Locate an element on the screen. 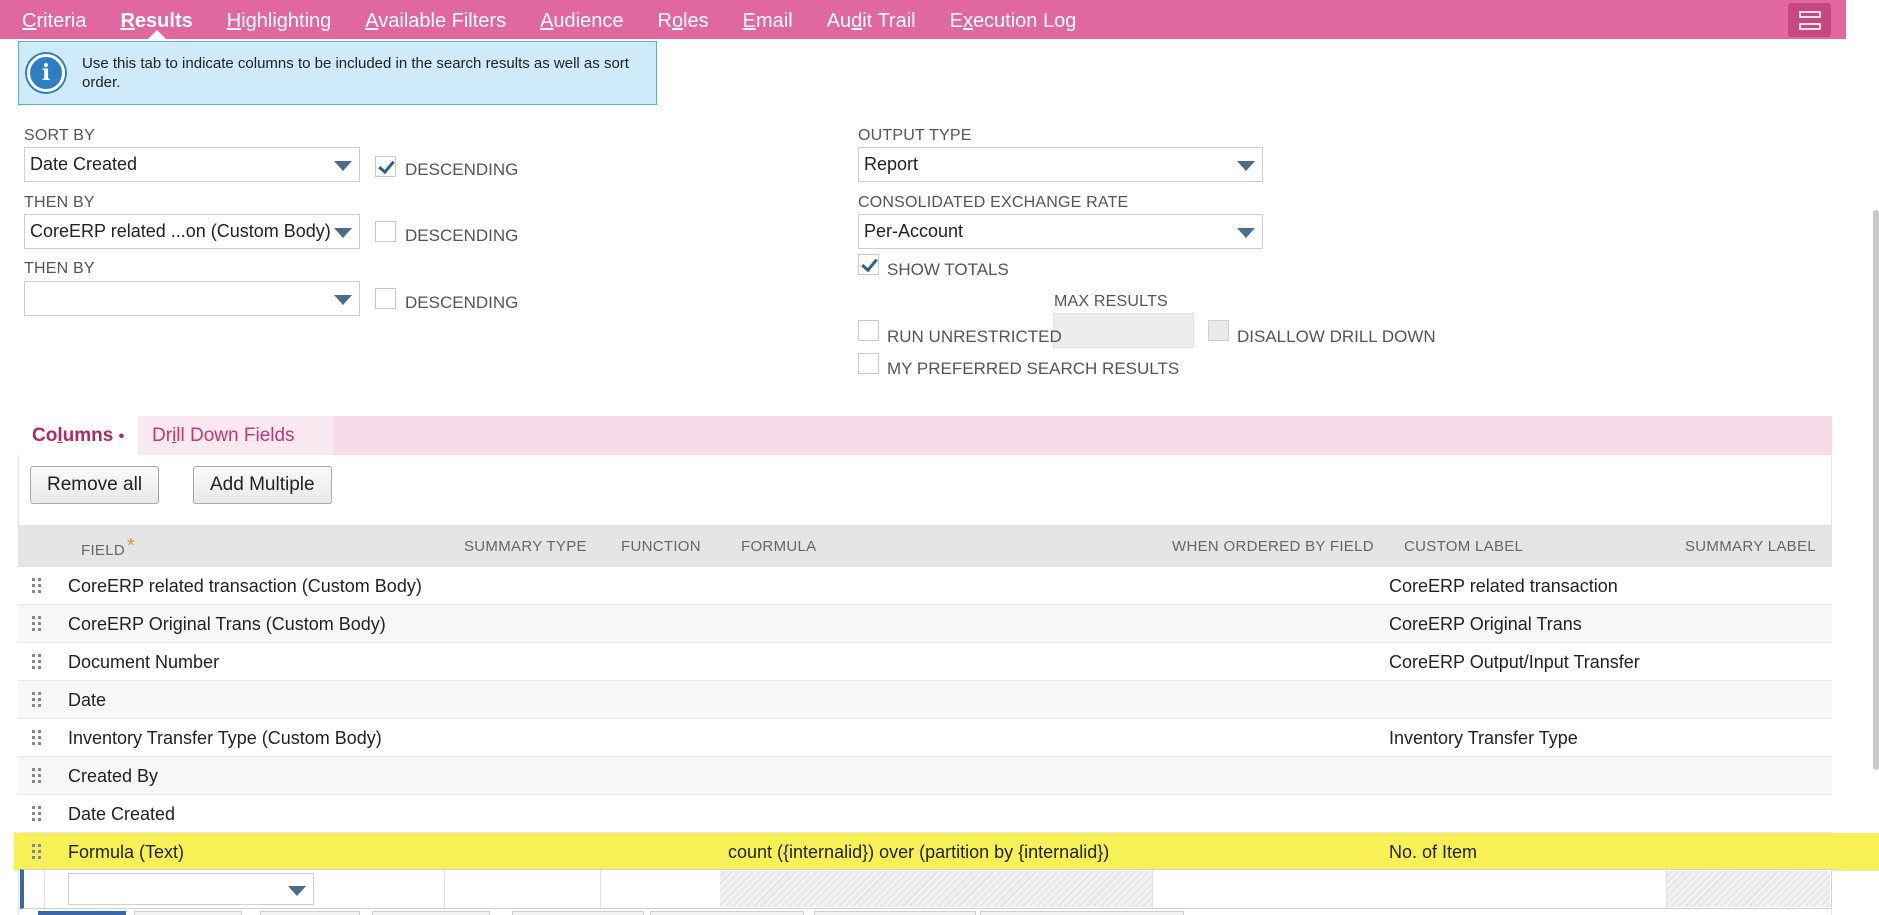  columns-subtab-bar: Columns • Drill Down Fields is located at coordinates (925, 435).